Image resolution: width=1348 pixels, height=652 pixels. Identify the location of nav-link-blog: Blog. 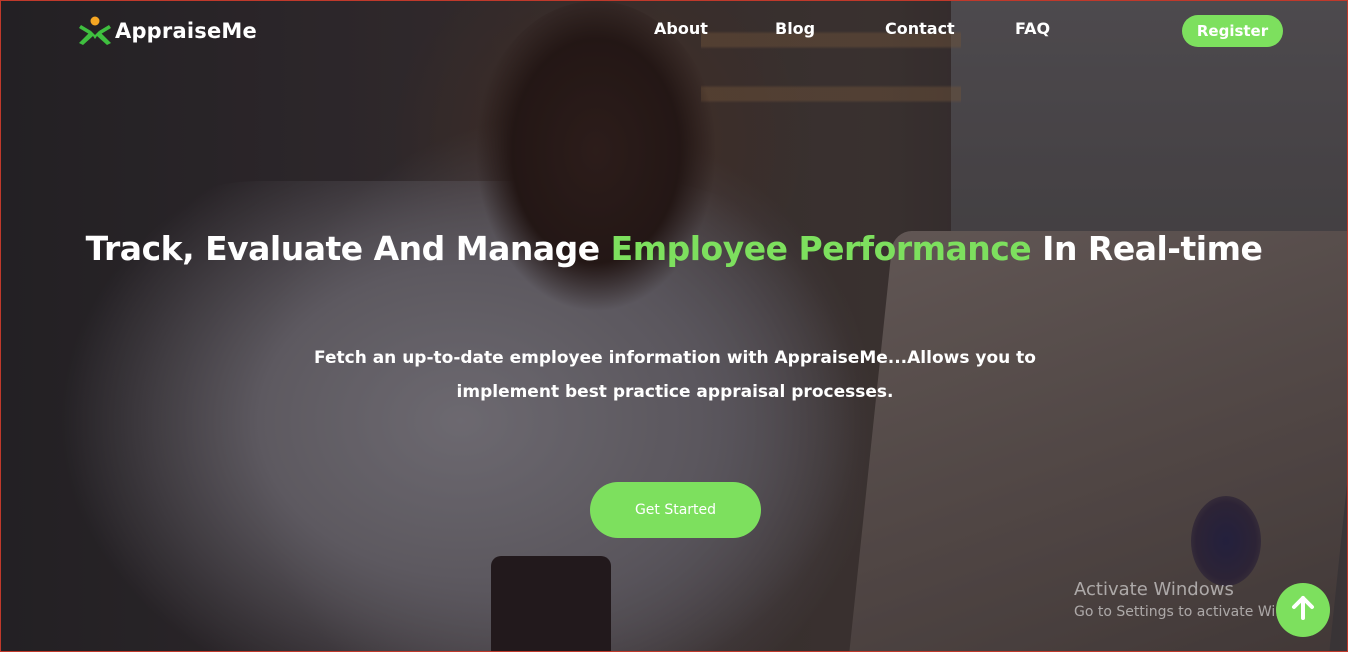
(795, 28).